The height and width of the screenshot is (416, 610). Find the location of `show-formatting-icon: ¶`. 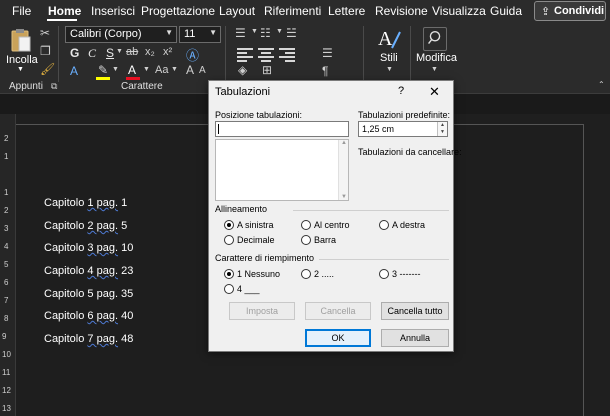

show-formatting-icon: ¶ is located at coordinates (325, 71).